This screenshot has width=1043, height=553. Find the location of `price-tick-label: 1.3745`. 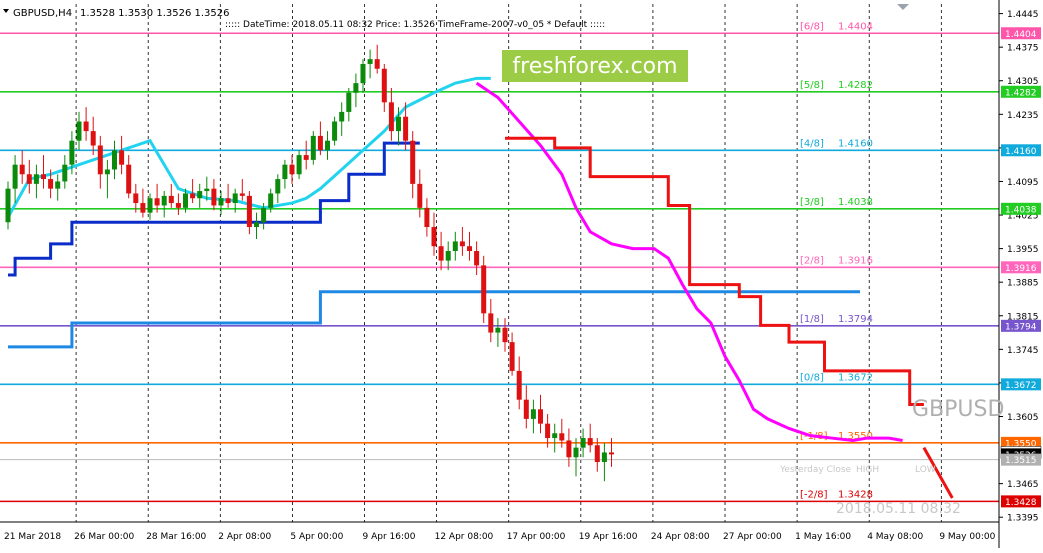

price-tick-label: 1.3745 is located at coordinates (1023, 351).